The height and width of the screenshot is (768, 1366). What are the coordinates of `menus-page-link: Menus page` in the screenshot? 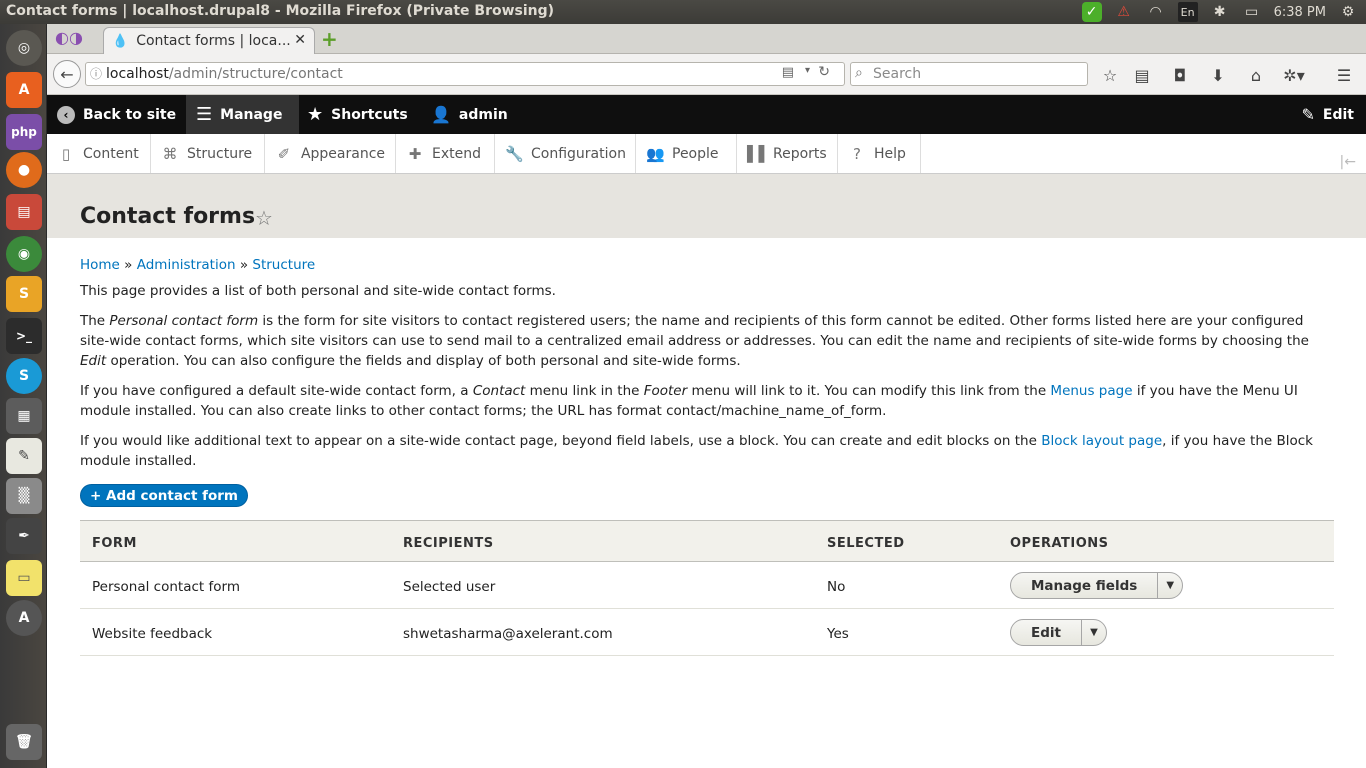 It's located at (1091, 391).